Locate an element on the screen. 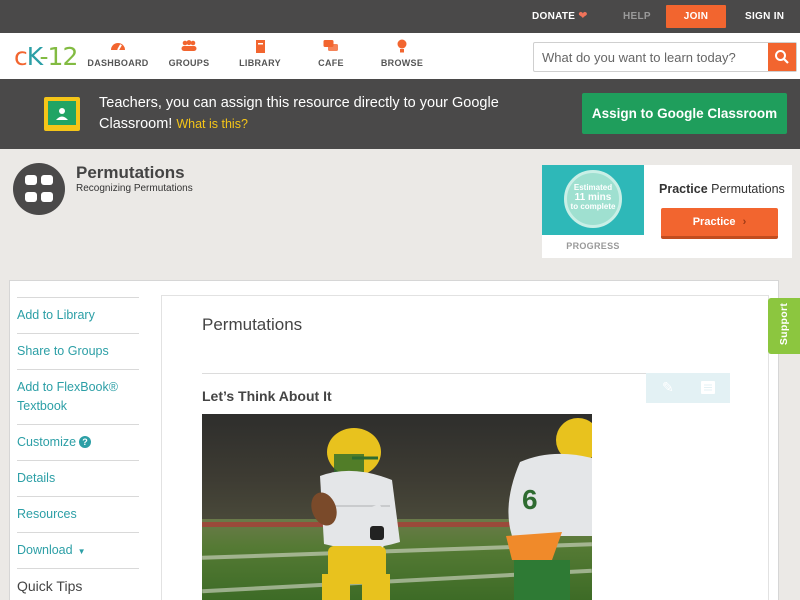  nav-dashboard: DASHBOARD is located at coordinates (118, 53).